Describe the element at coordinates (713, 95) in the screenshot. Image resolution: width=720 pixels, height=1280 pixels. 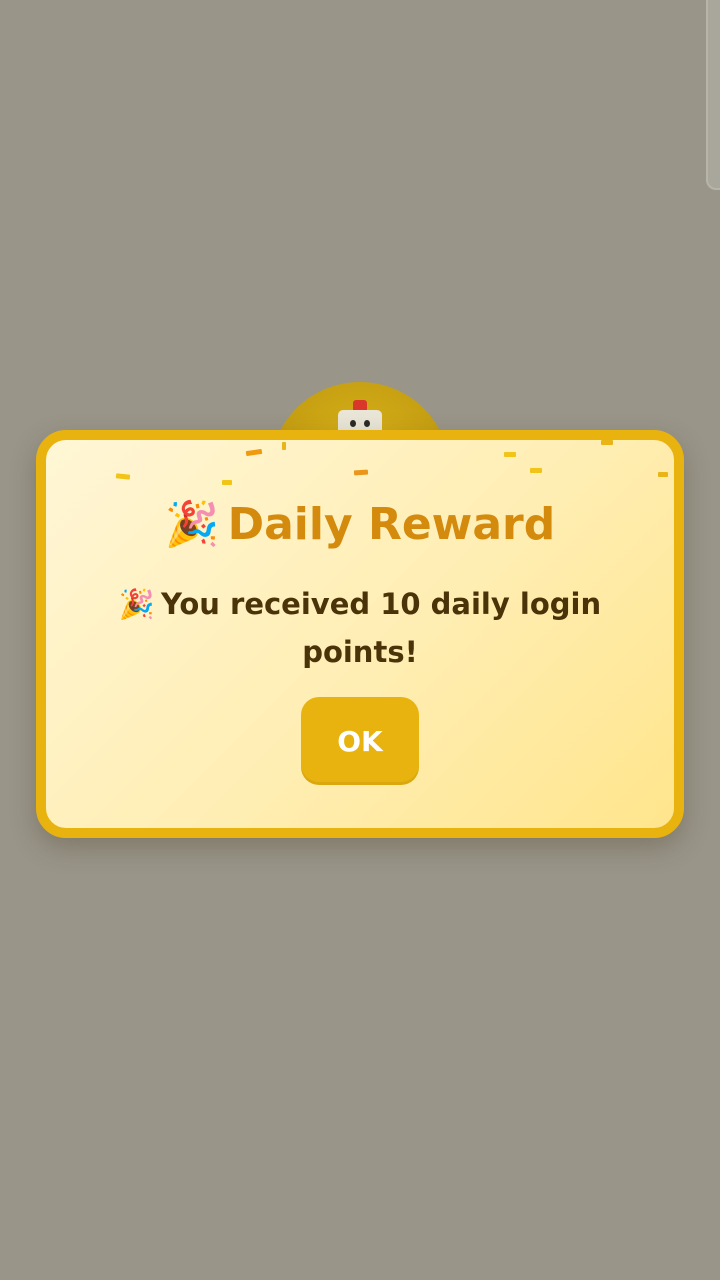
I see `scroll-indicator` at that location.